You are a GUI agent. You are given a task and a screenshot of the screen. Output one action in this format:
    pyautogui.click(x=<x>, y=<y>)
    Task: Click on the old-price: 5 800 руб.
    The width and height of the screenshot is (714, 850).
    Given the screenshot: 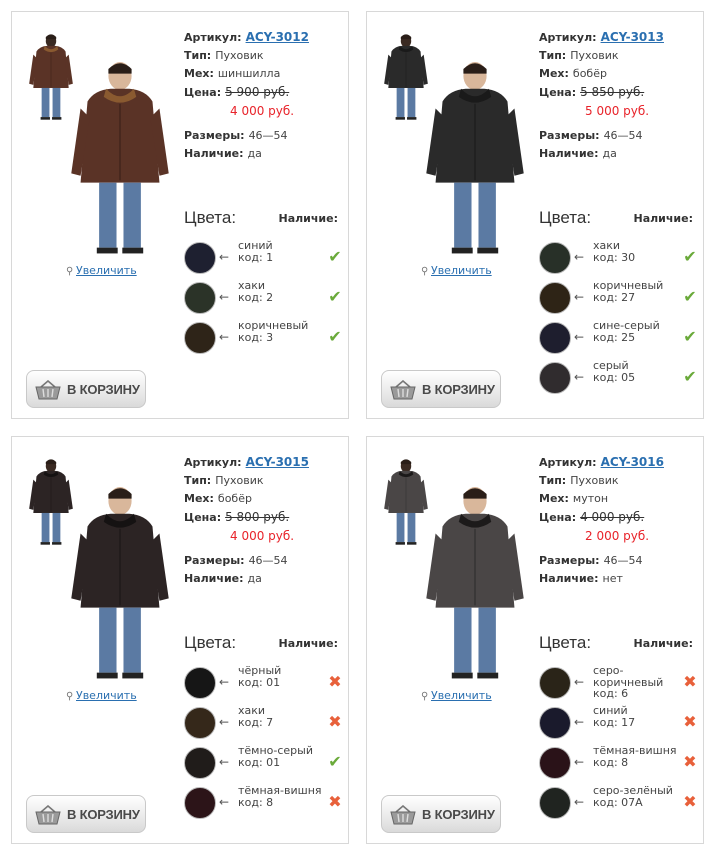 What is the action you would take?
    pyautogui.click(x=257, y=517)
    